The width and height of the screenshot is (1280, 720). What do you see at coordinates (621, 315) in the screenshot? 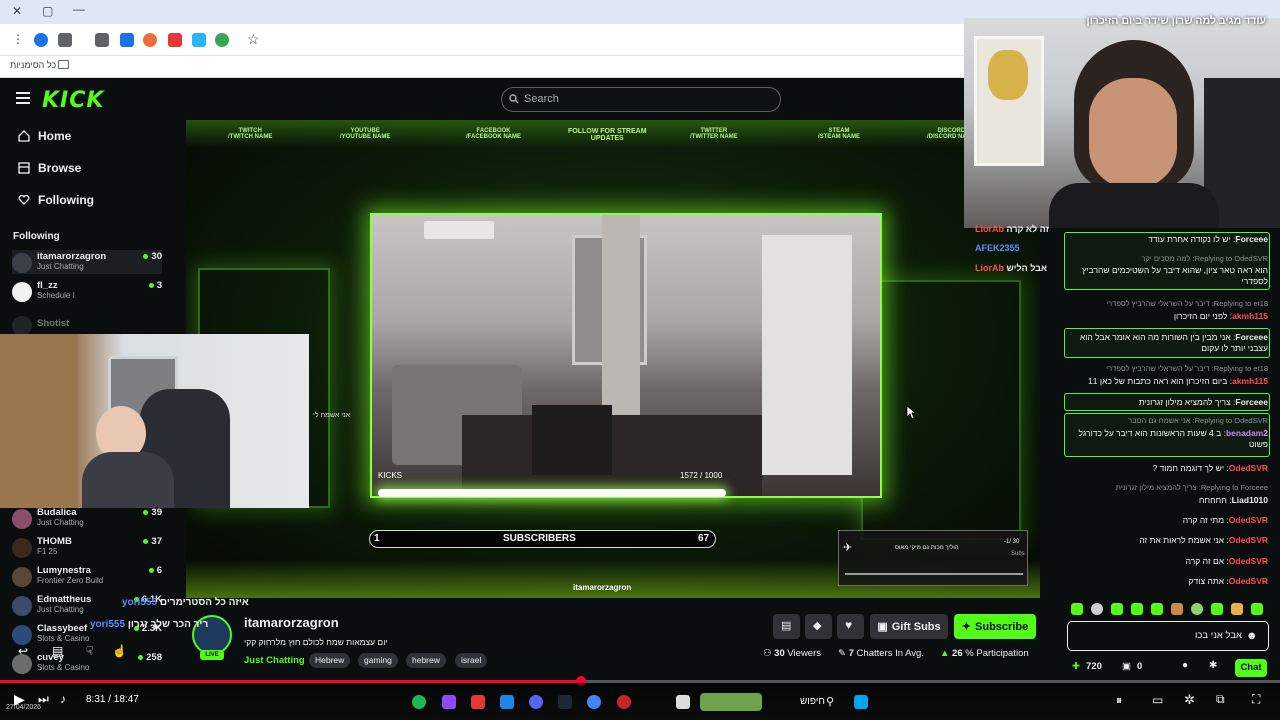
I see `curtain` at bounding box center [621, 315].